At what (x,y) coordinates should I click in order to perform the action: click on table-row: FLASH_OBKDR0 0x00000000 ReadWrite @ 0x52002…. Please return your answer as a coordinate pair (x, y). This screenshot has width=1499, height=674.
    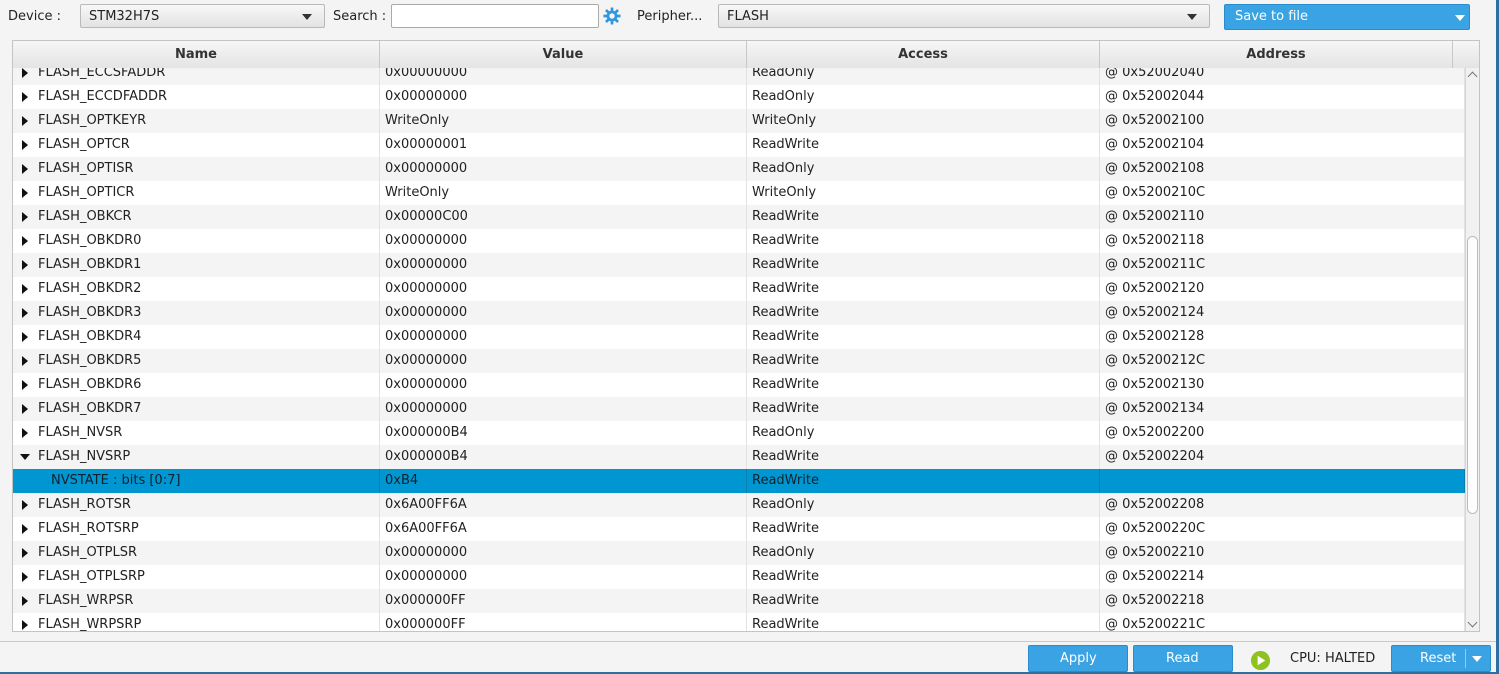
    Looking at the image, I should click on (739, 241).